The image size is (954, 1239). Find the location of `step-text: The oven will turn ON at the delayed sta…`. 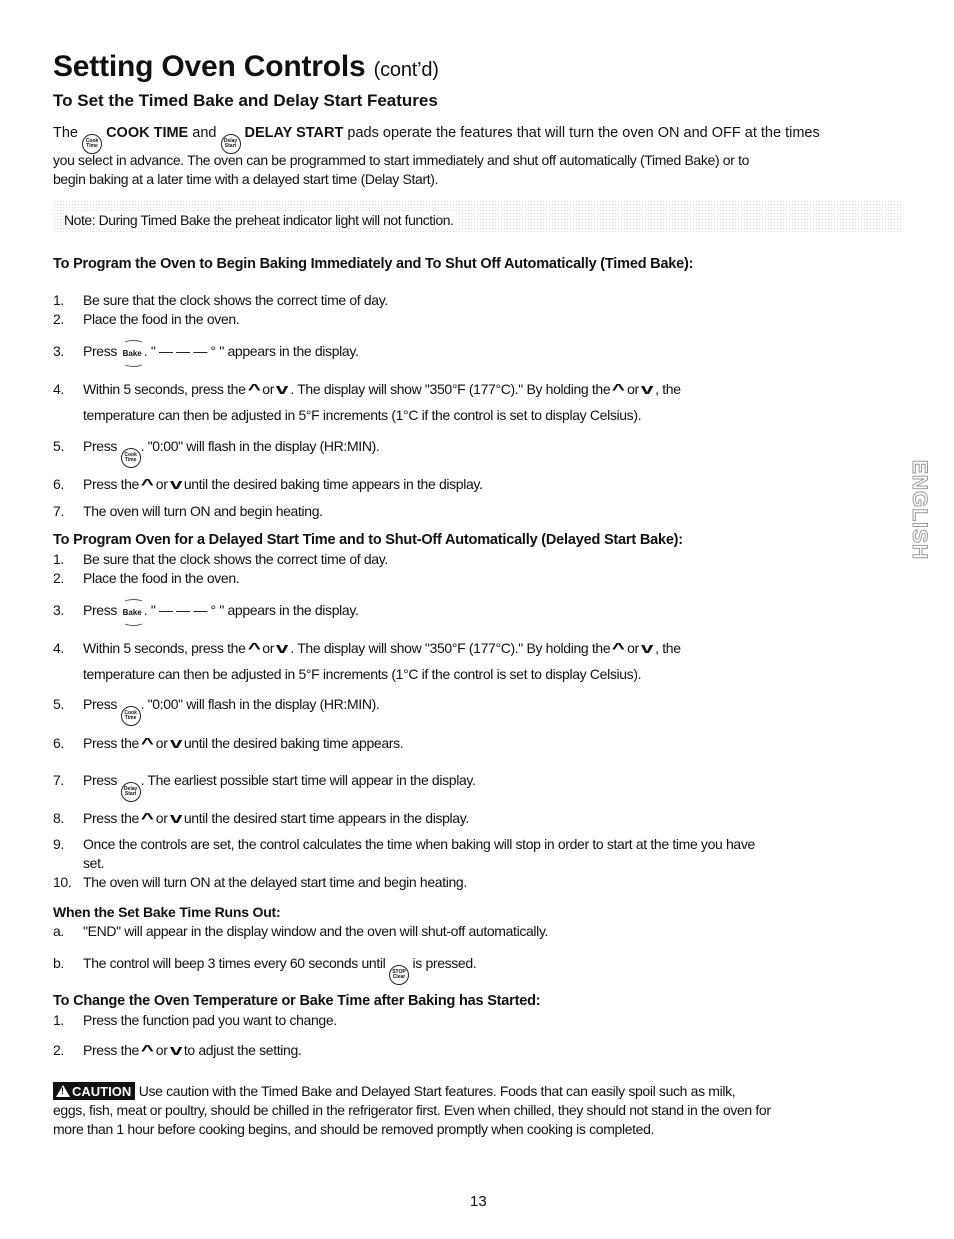

step-text: The oven will turn ON at the delayed sta… is located at coordinates (275, 882).